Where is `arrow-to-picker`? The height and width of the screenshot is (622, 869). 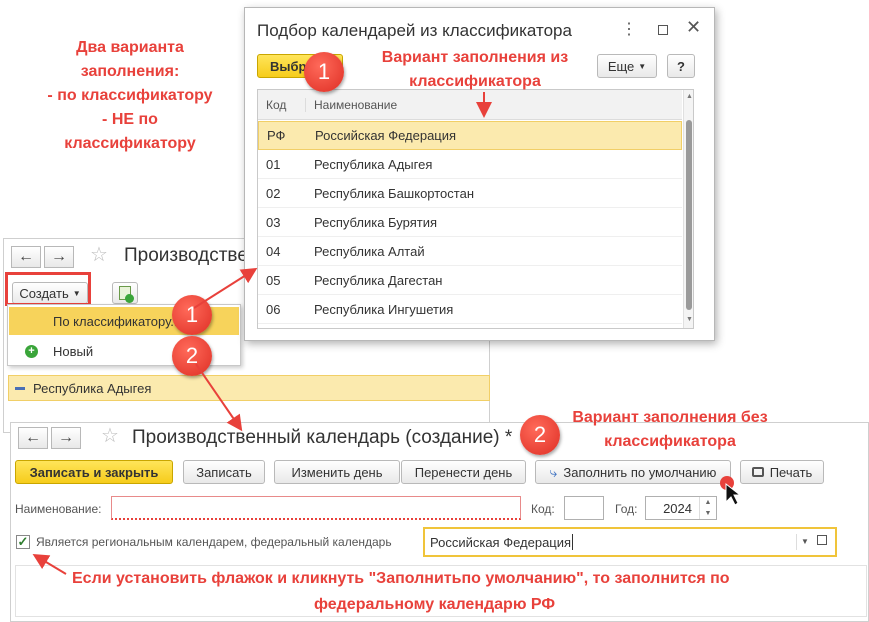 arrow-to-picker is located at coordinates (225, 288).